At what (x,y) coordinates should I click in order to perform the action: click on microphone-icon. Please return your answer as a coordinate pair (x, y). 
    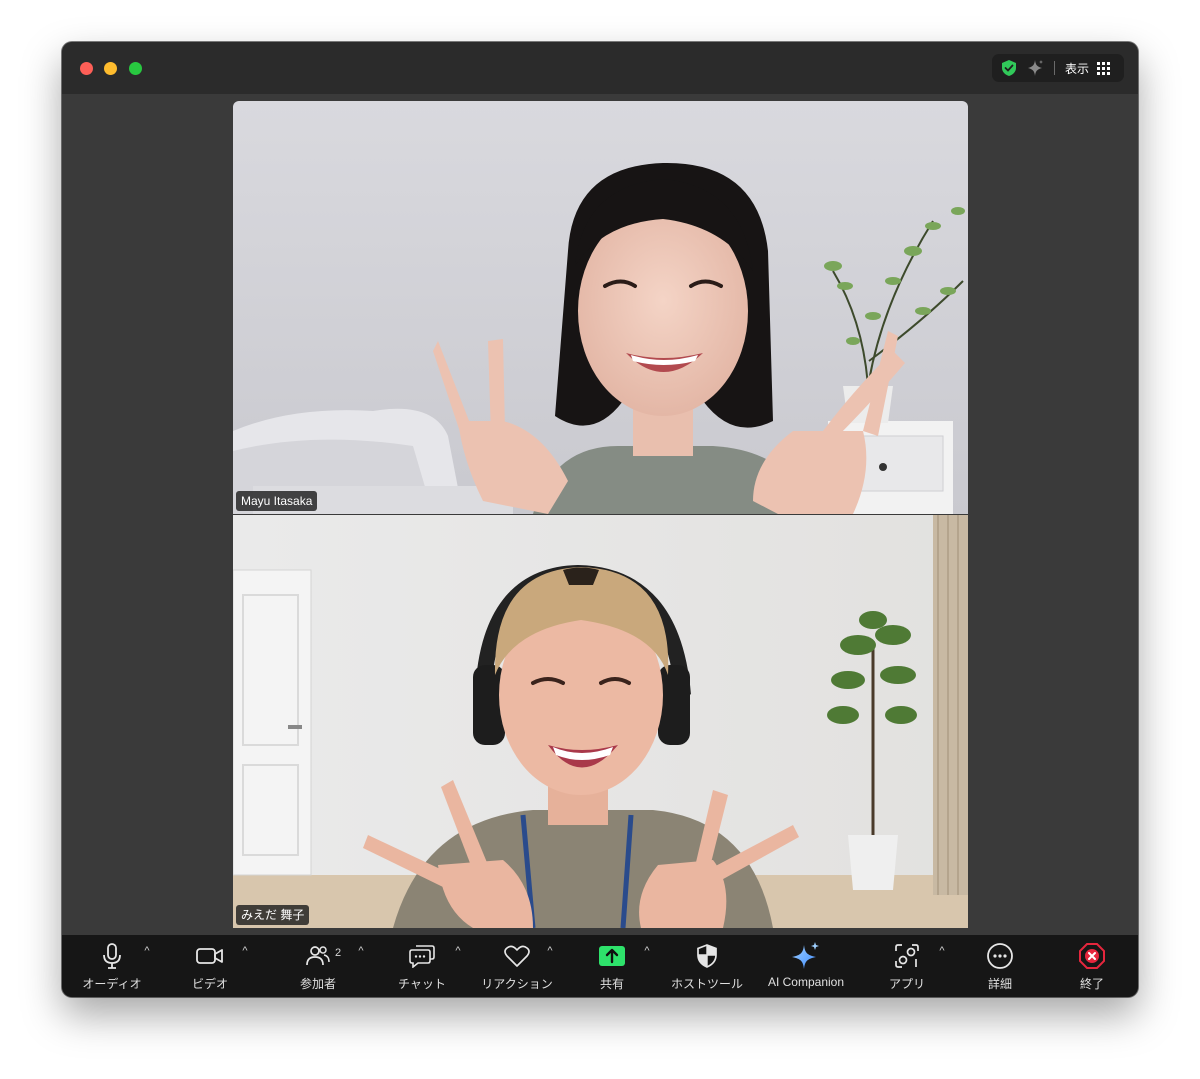
    Looking at the image, I should click on (112, 956).